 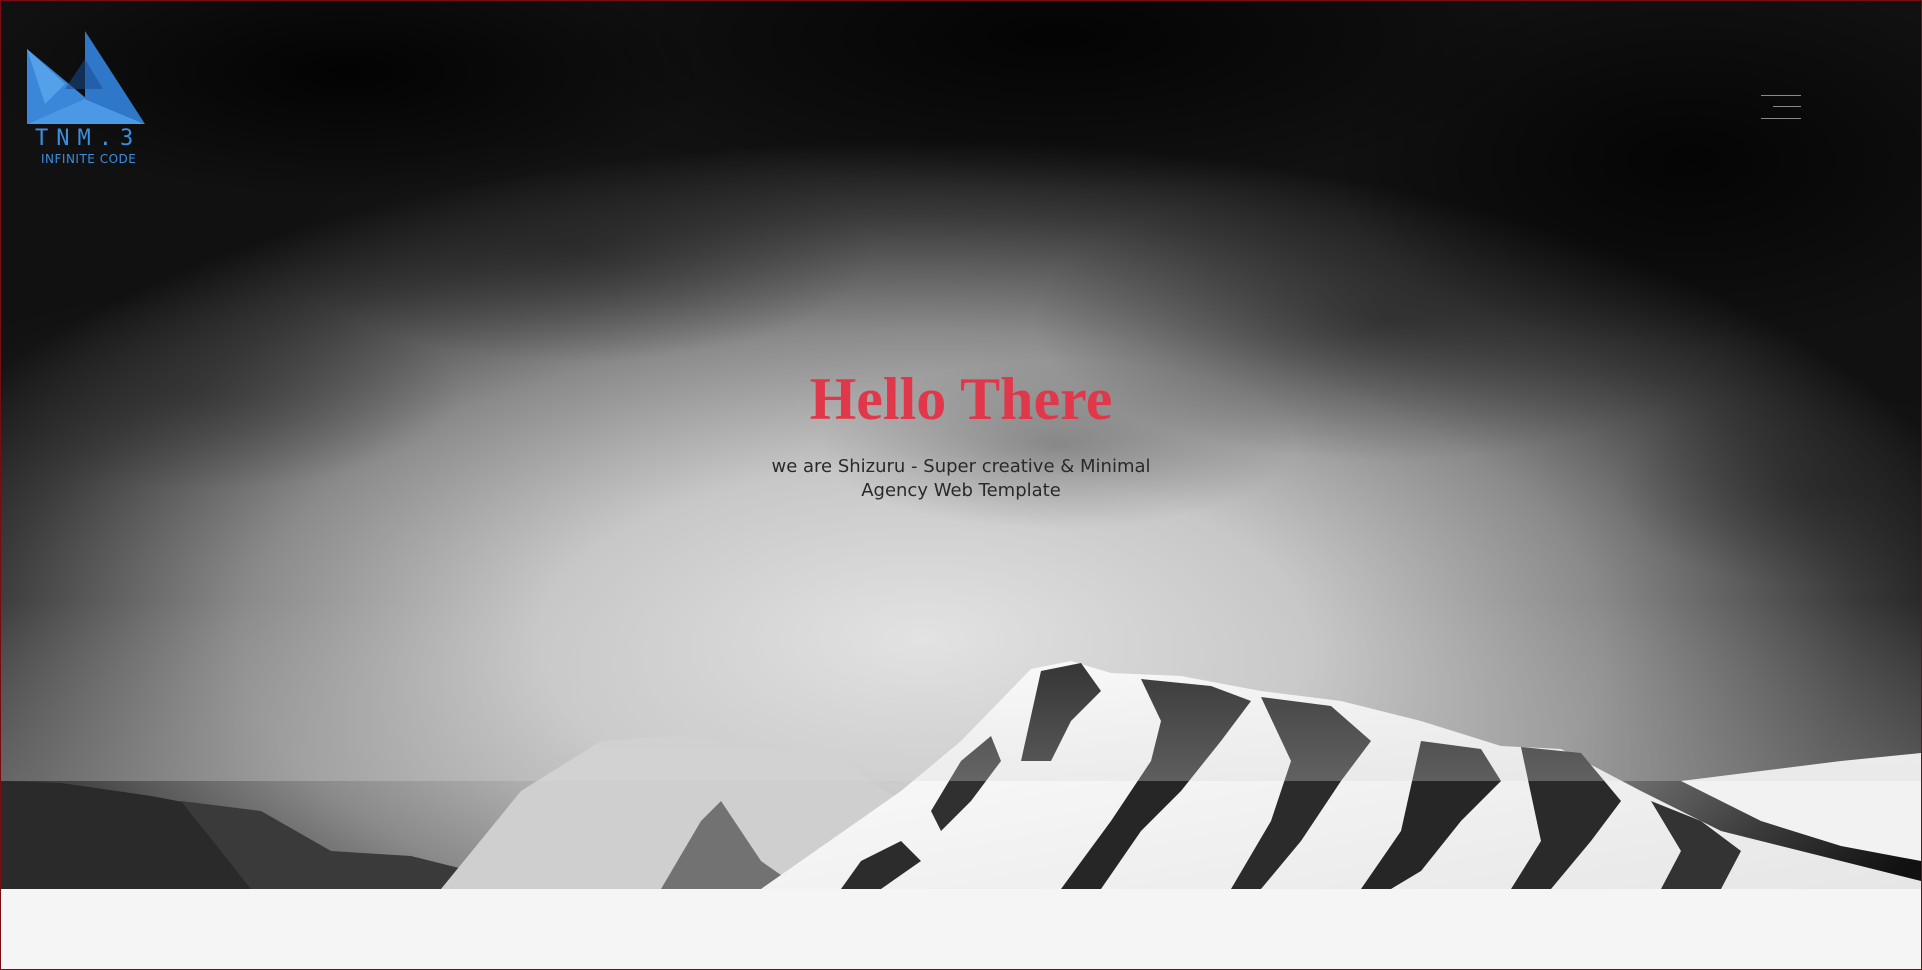 I want to click on triangle-logo-icon, so click(x=86, y=77).